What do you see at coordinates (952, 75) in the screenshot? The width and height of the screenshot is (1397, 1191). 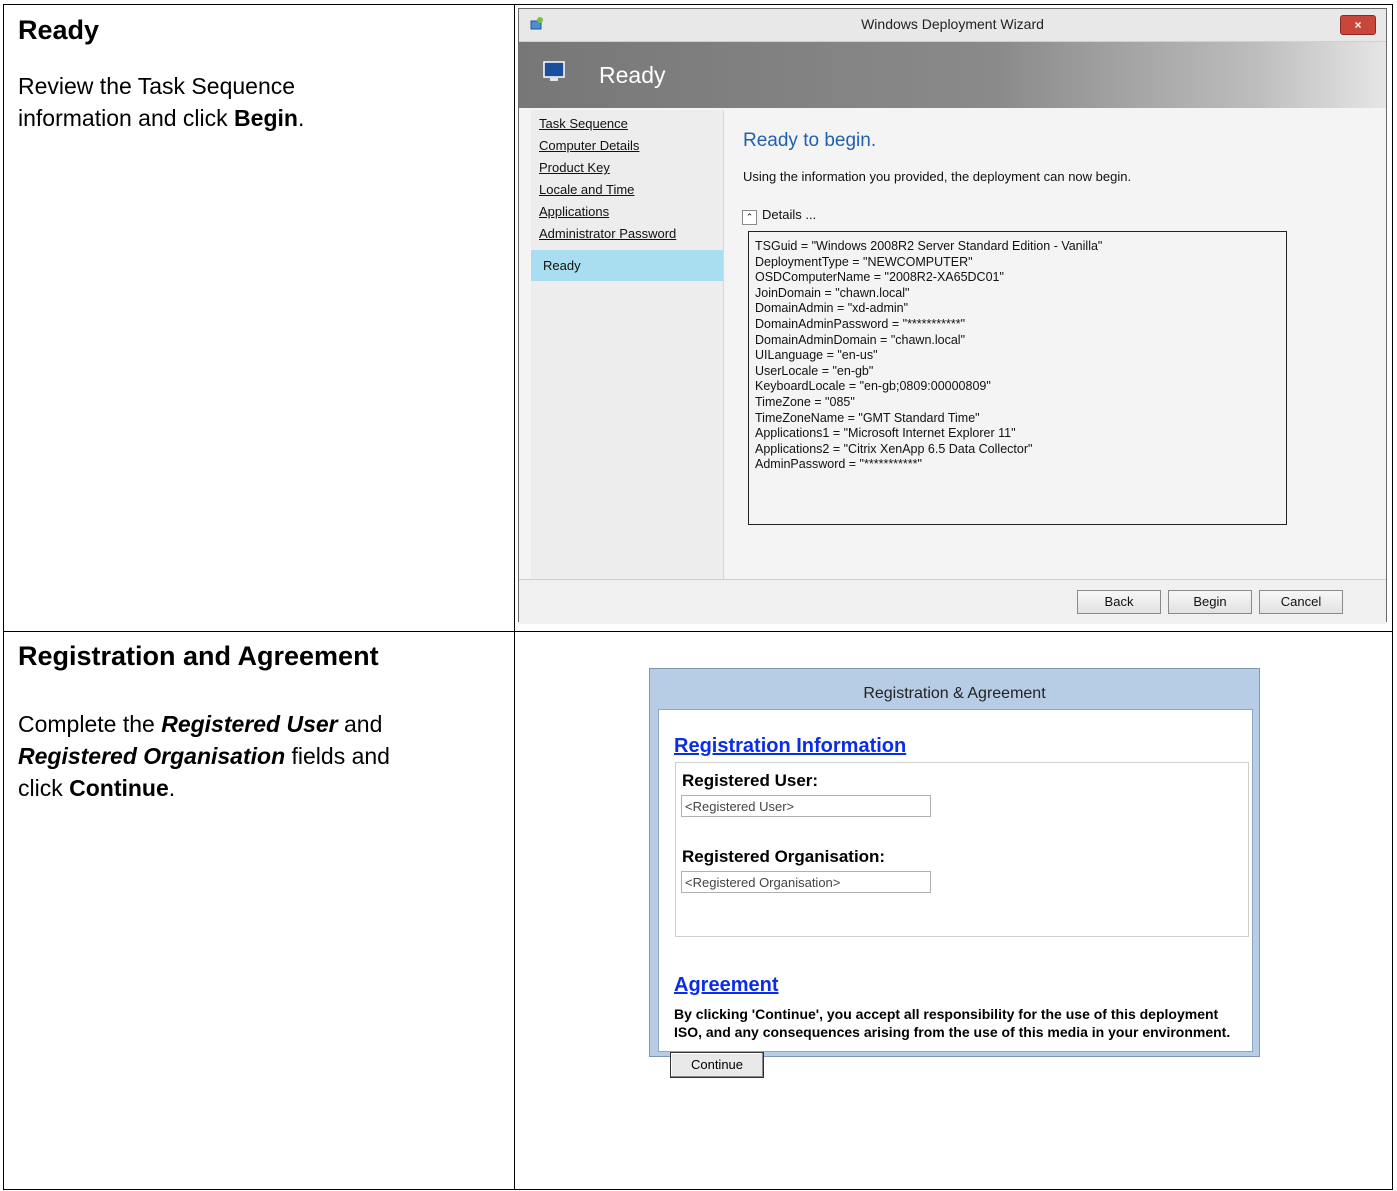 I see `wizard-banner: Ready` at bounding box center [952, 75].